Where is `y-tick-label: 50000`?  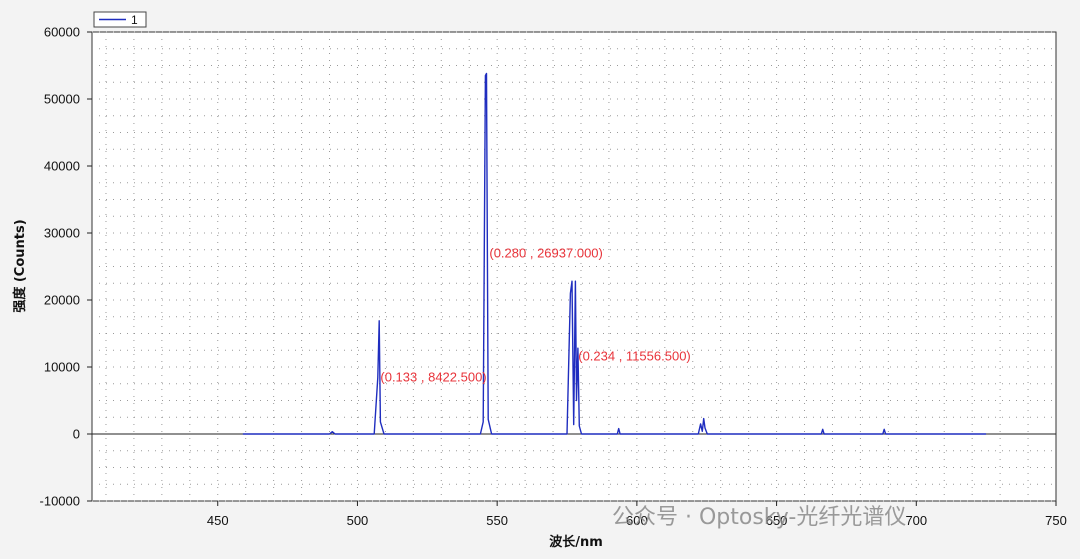 y-tick-label: 50000 is located at coordinates (62, 99).